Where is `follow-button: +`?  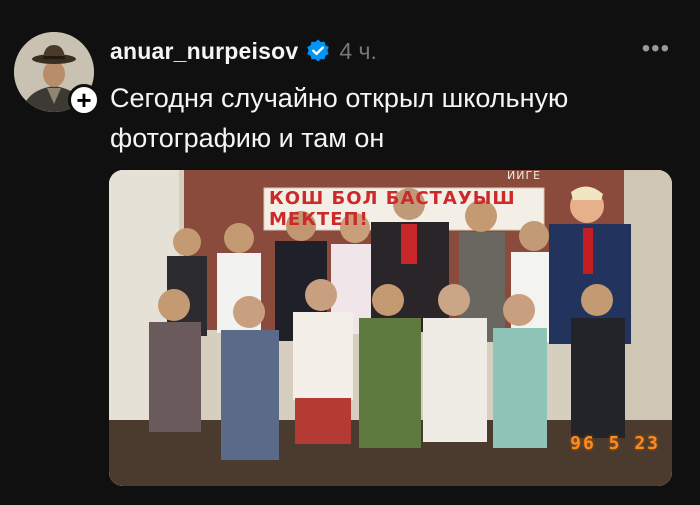
follow-button: + is located at coordinates (84, 100).